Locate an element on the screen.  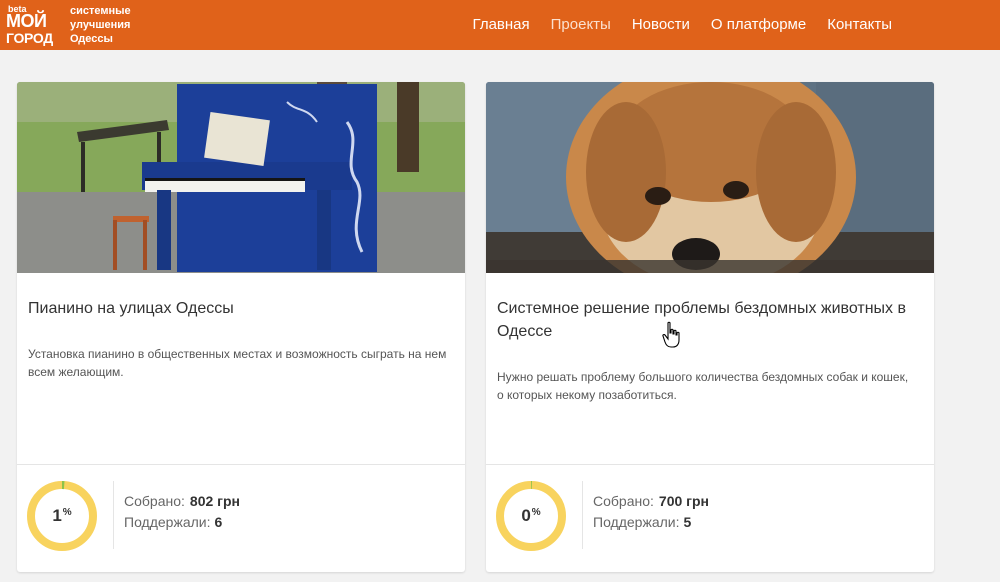
progress-percent: 0% is located at coordinates (531, 515).